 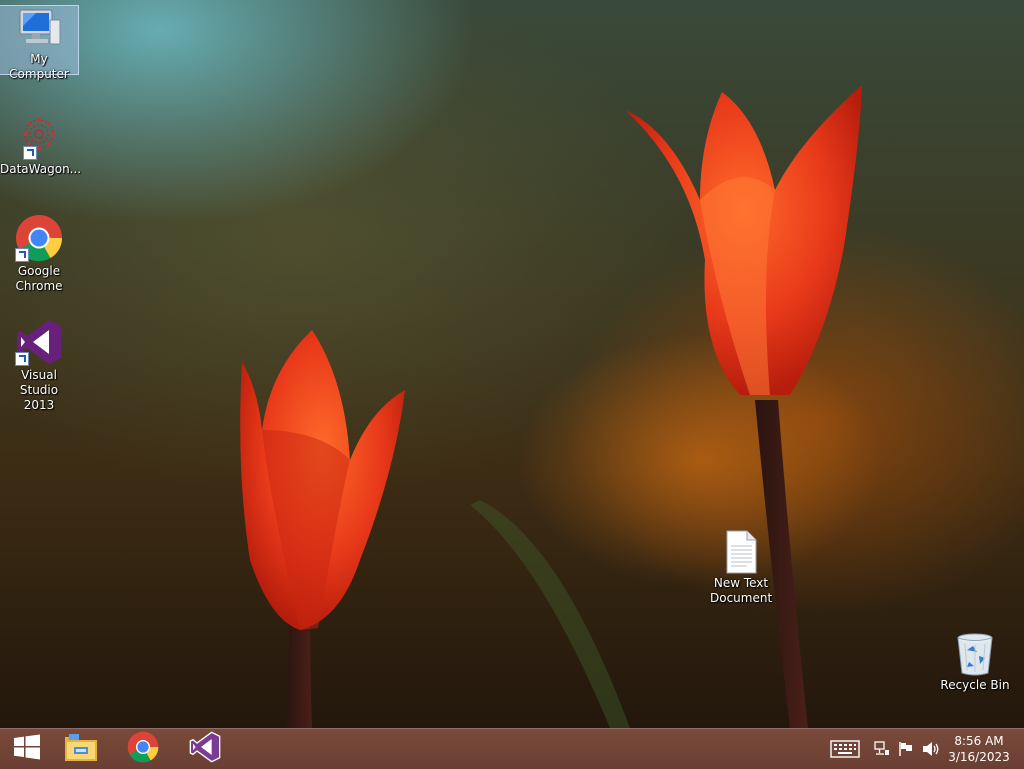 I want to click on taskbar-clock: 8:56 AM 3/16/2023, so click(x=979, y=749).